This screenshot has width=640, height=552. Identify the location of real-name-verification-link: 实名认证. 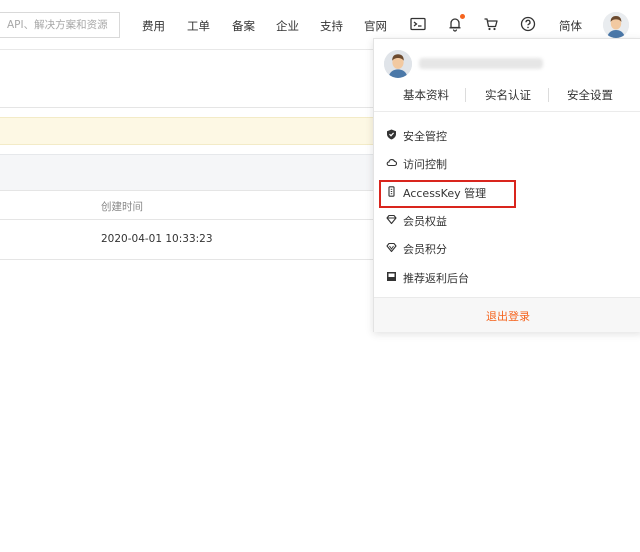
(508, 95).